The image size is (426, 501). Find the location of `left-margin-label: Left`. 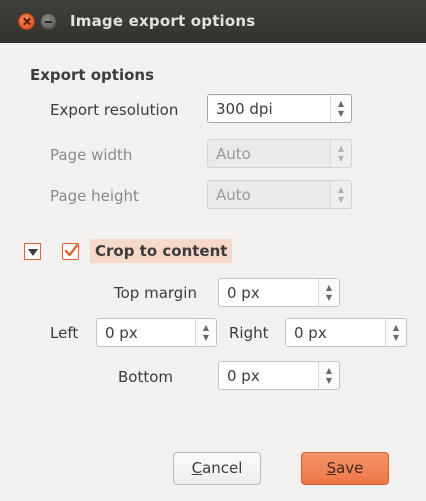

left-margin-label: Left is located at coordinates (64, 333).